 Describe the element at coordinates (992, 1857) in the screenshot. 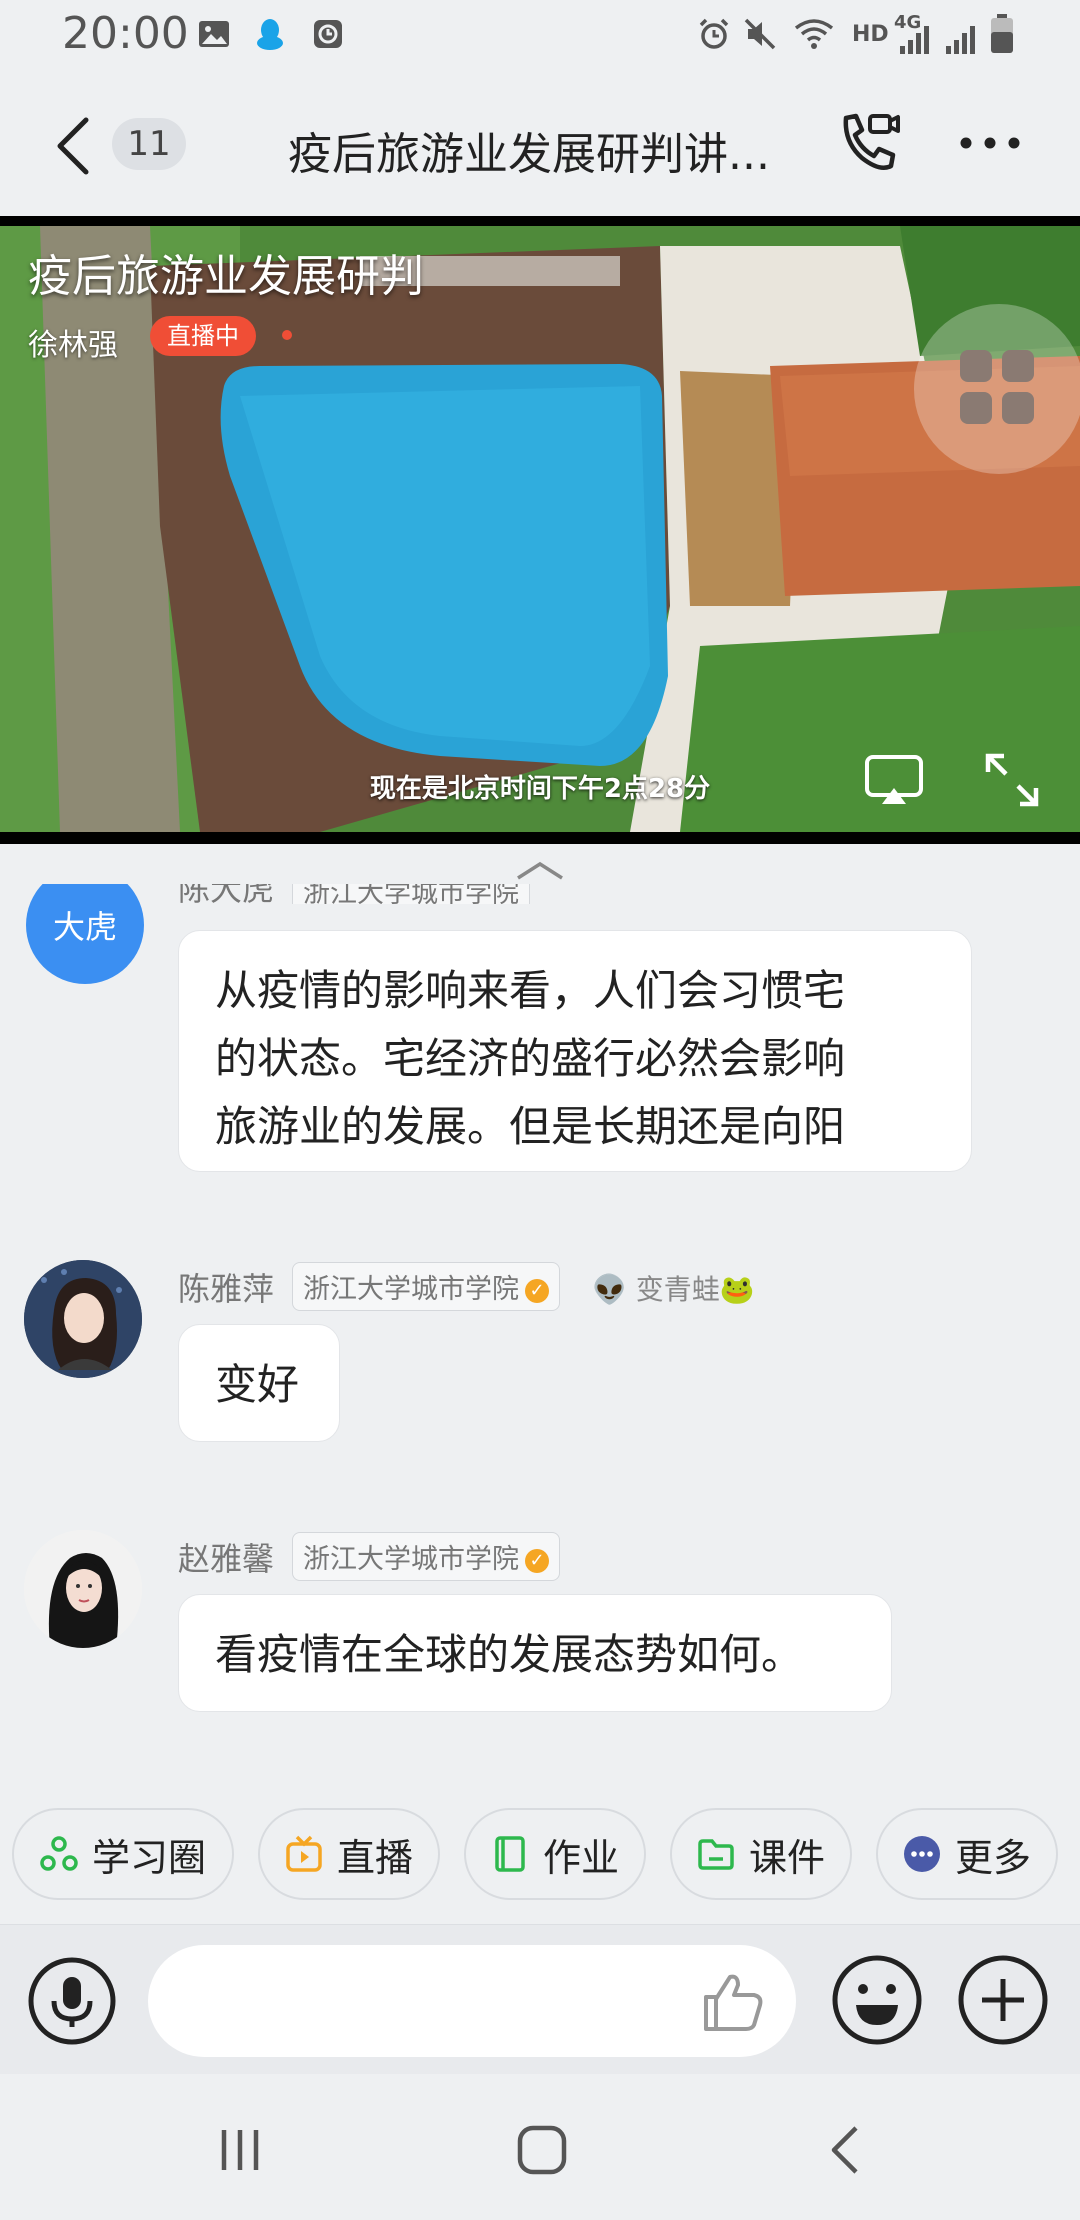

I see `chip-label: 更多` at that location.